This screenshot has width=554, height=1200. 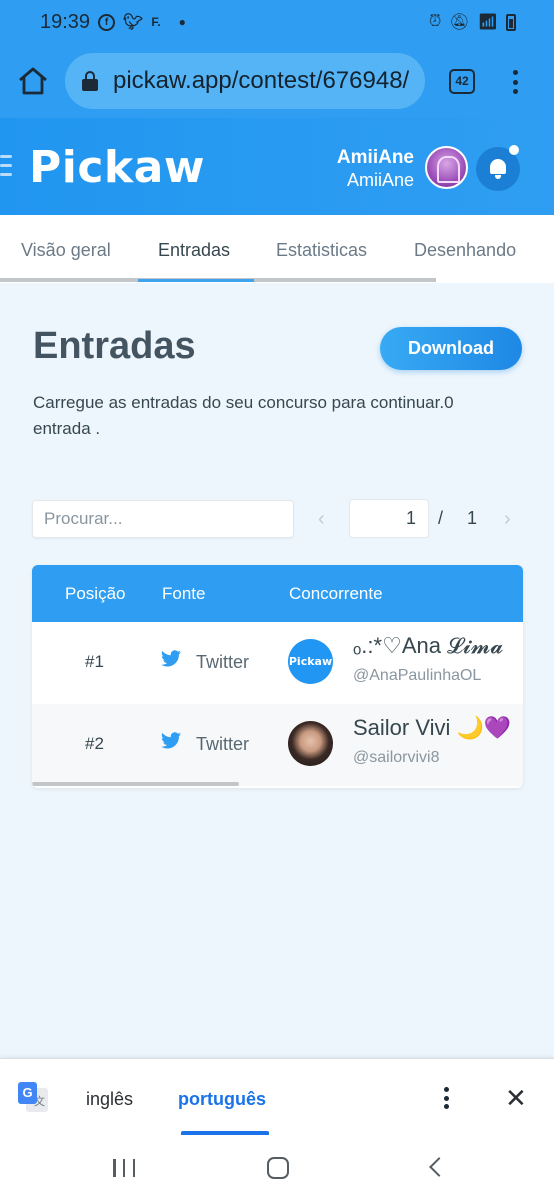 What do you see at coordinates (117, 167) in the screenshot?
I see `pickaw-logo: Pickaw` at bounding box center [117, 167].